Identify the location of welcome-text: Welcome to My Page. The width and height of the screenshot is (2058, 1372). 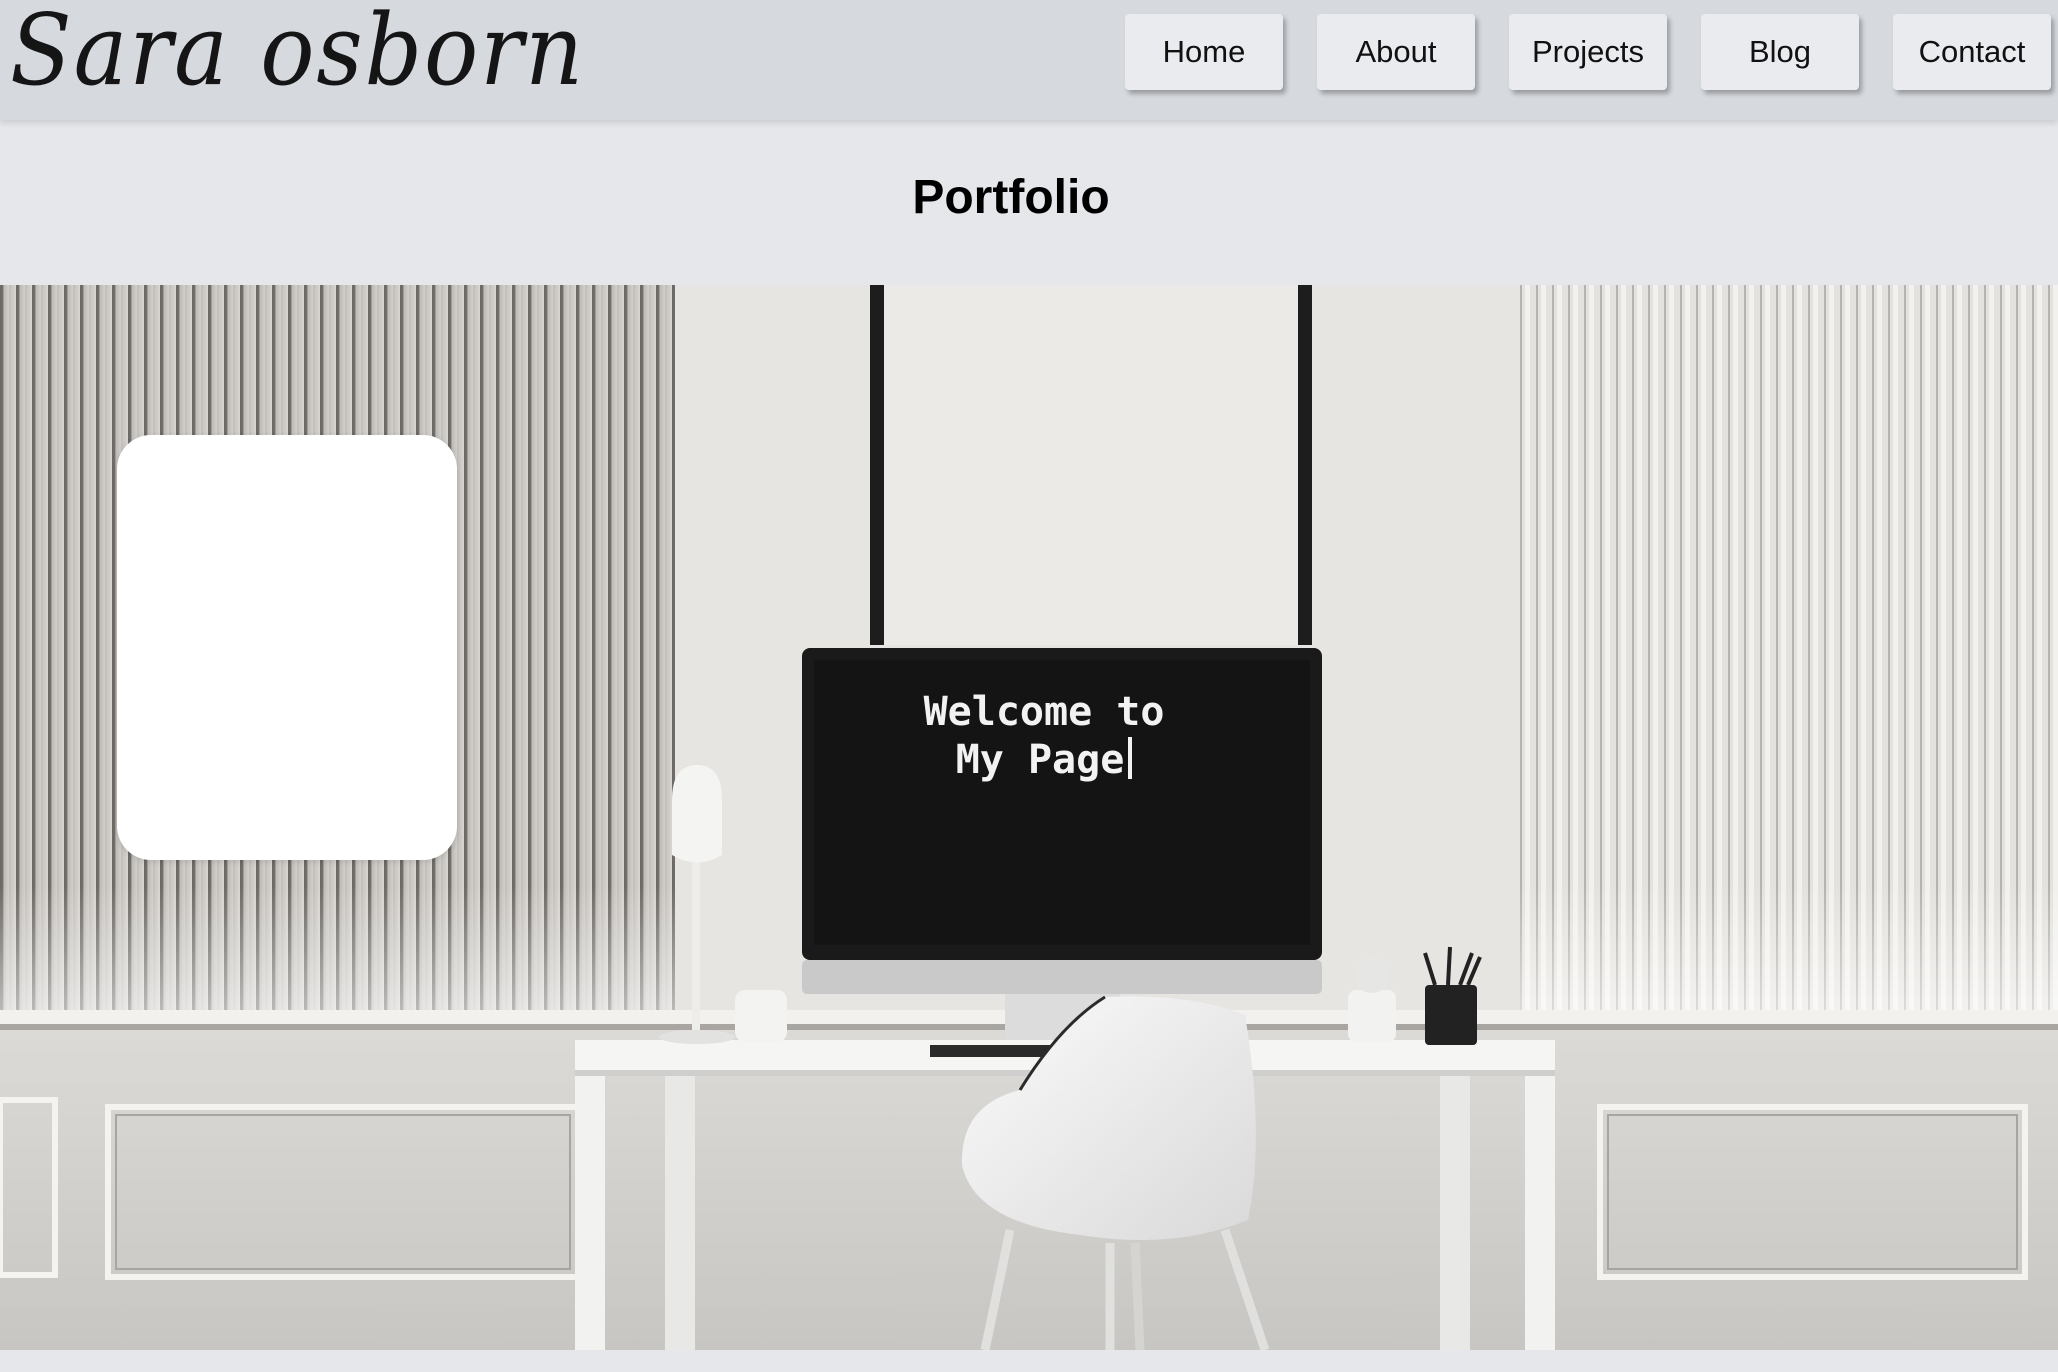
(1044, 736).